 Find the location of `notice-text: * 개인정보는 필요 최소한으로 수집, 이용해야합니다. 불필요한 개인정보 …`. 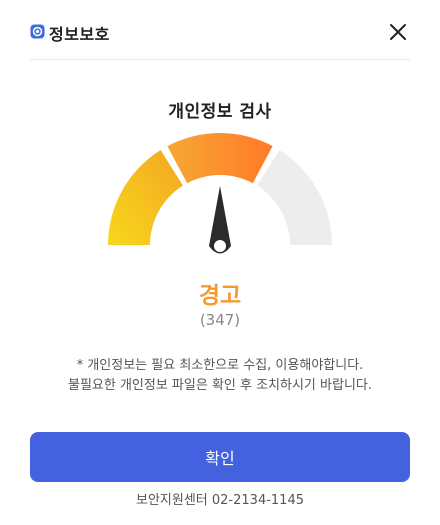

notice-text: * 개인정보는 필요 최소한으로 수집, 이용해야합니다. 불필요한 개인정보 … is located at coordinates (220, 376).